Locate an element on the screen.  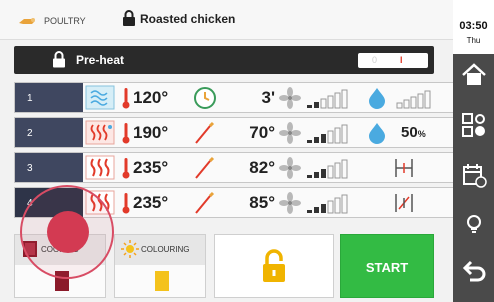
recipe-header: POULTRY Roasted chicken is located at coordinates (226, 20).